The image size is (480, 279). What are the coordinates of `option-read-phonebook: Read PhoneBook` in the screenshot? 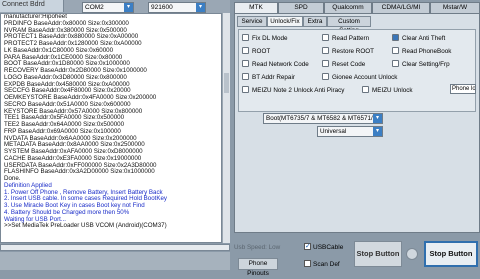 It's located at (421, 51).